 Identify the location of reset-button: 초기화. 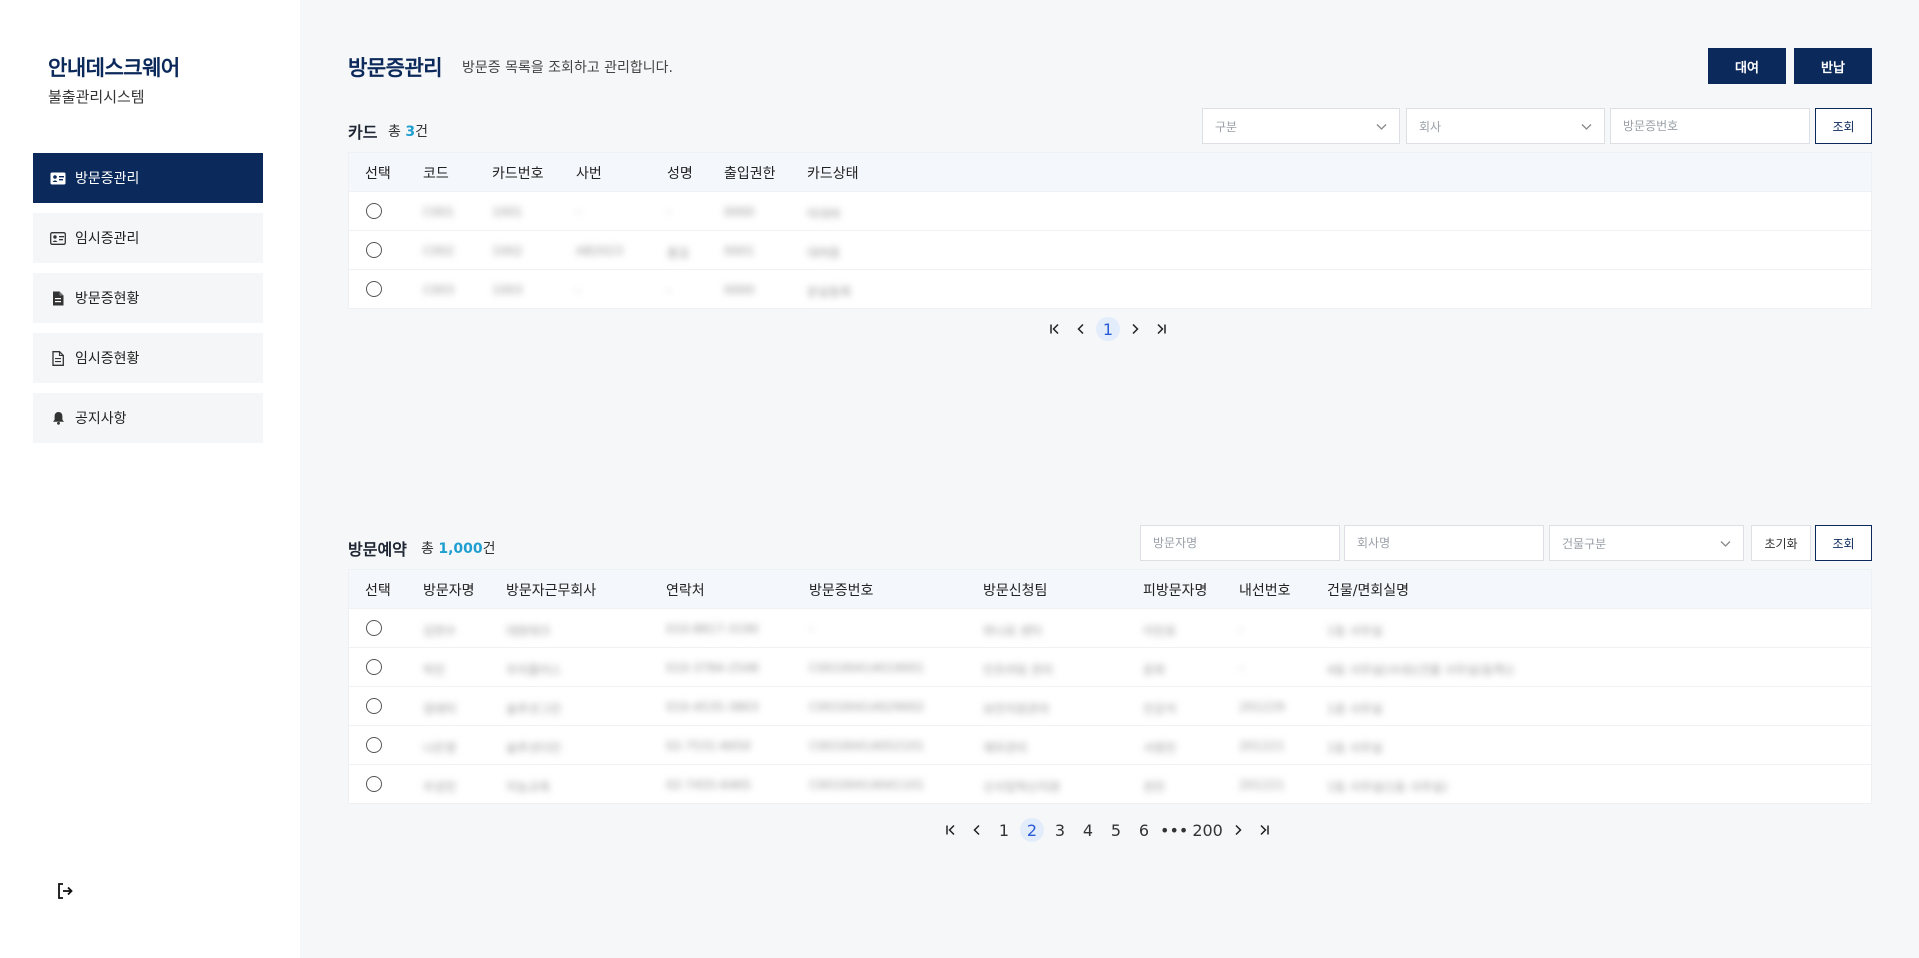
(1781, 543).